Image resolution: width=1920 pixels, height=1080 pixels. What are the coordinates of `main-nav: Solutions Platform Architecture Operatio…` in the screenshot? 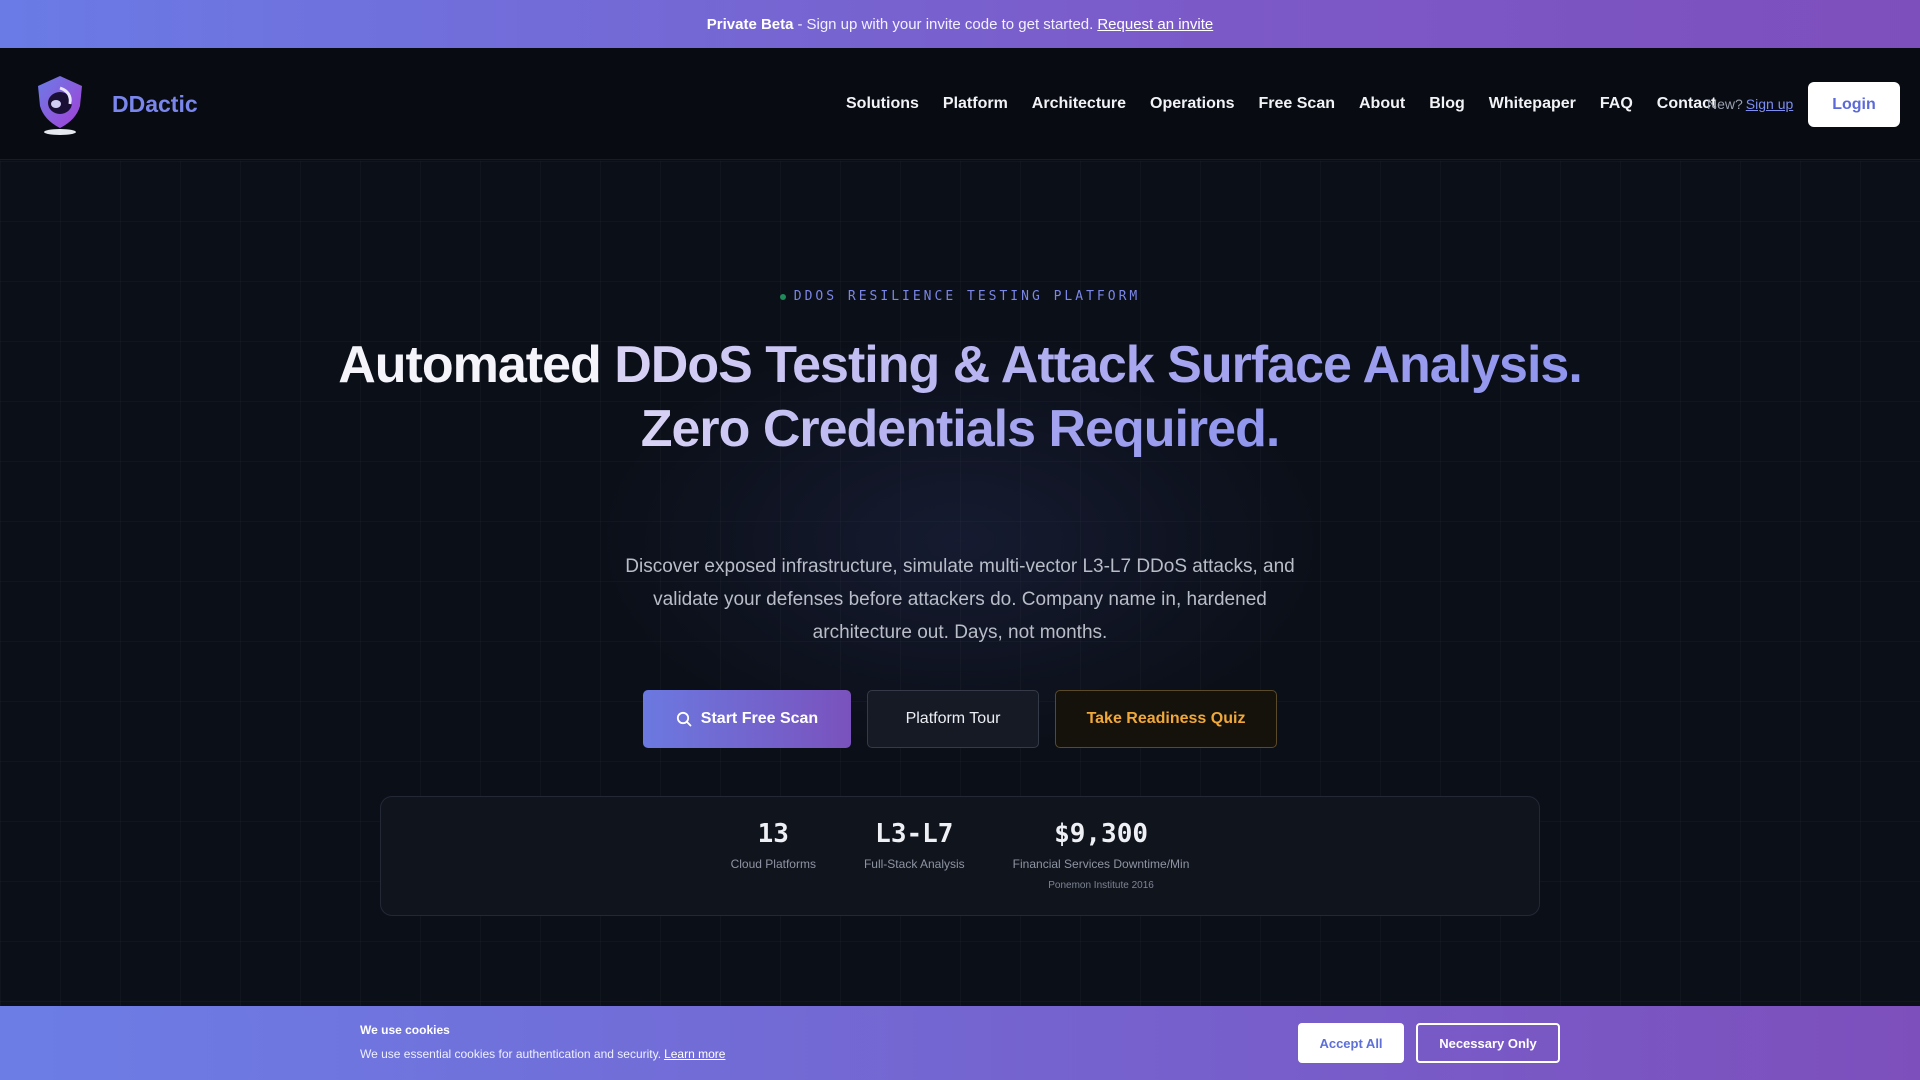 It's located at (1281, 104).